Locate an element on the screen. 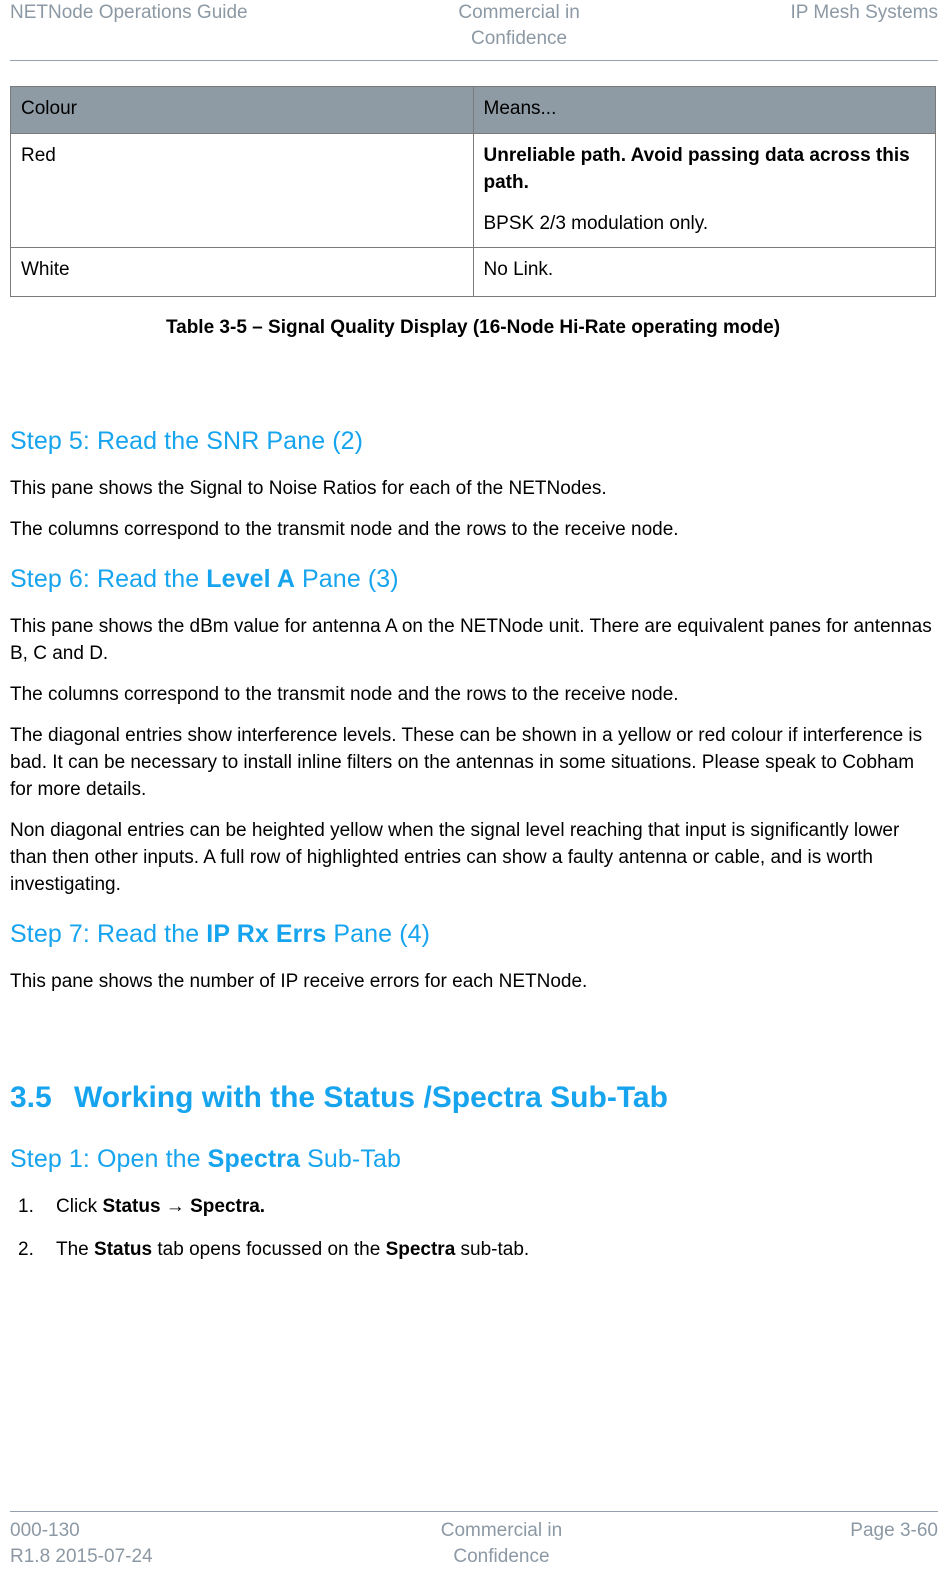 Image resolution: width=948 pixels, height=1574 pixels. list-item-marker: 1. is located at coordinates (26, 1206).